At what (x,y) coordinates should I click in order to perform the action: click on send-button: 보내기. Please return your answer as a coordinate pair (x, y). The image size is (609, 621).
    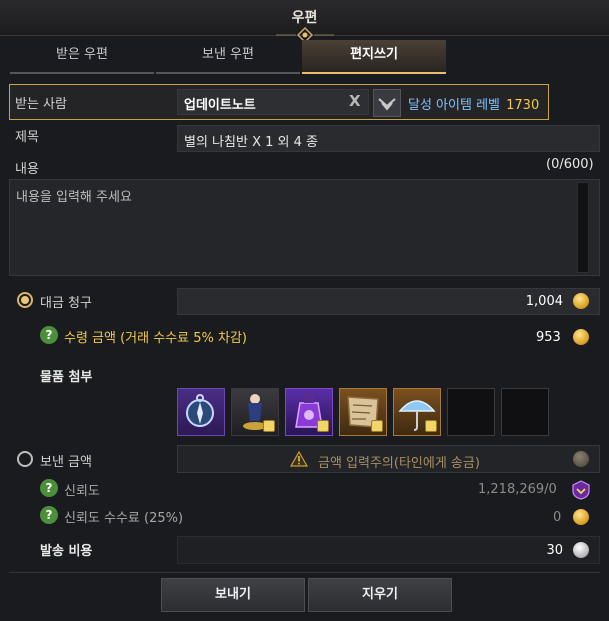
    Looking at the image, I should click on (233, 595).